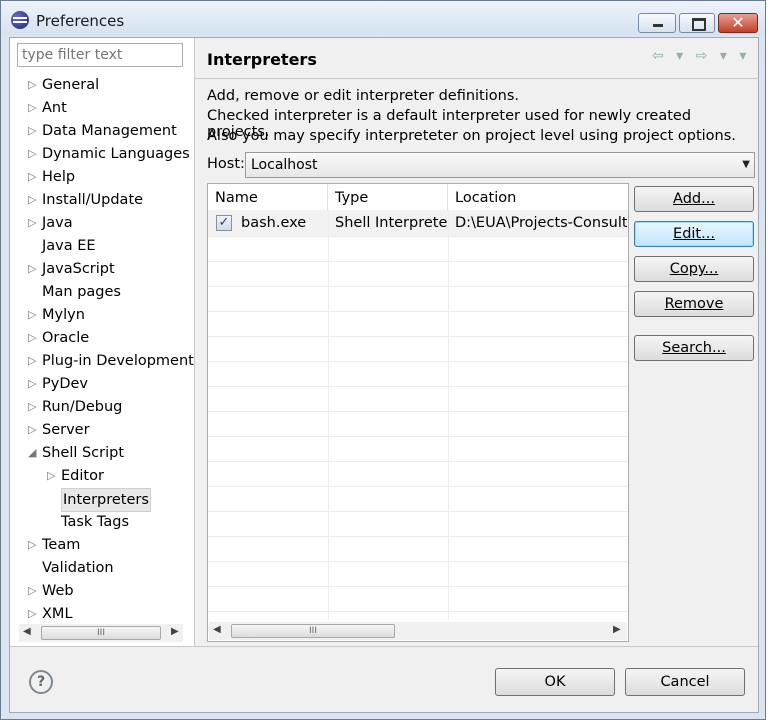 The height and width of the screenshot is (722, 768). What do you see at coordinates (95, 522) in the screenshot?
I see `tree-item-label: Task Tags` at bounding box center [95, 522].